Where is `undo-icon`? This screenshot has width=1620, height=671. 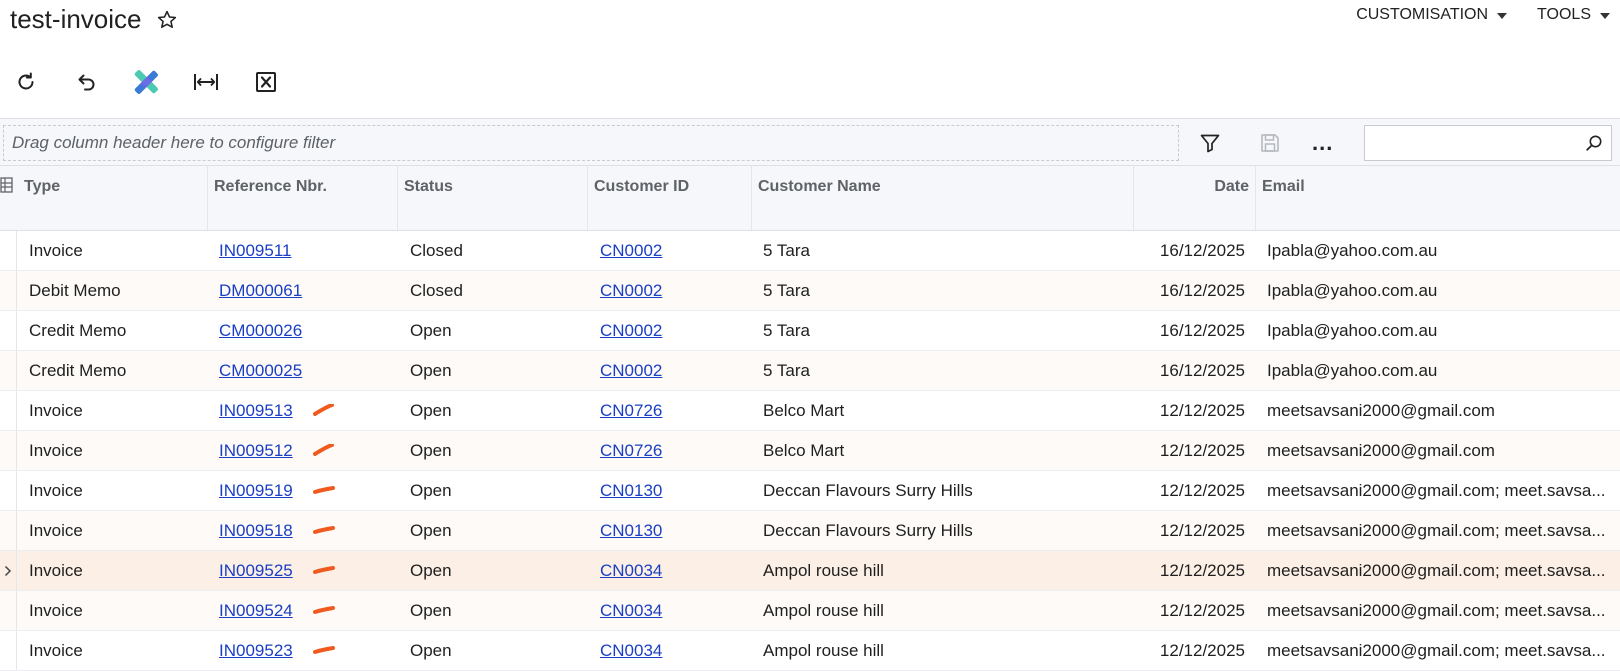
undo-icon is located at coordinates (86, 82).